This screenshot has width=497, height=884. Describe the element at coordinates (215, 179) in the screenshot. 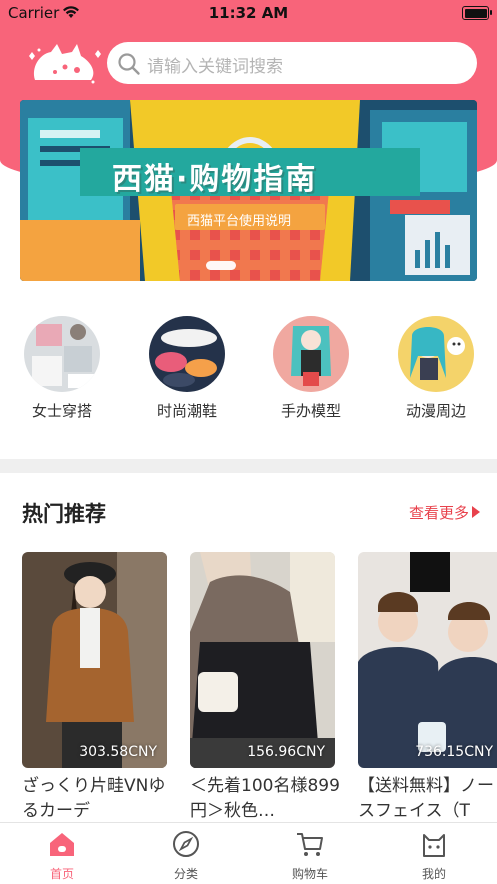

I see `banner-title: 西猫·购物指南` at that location.